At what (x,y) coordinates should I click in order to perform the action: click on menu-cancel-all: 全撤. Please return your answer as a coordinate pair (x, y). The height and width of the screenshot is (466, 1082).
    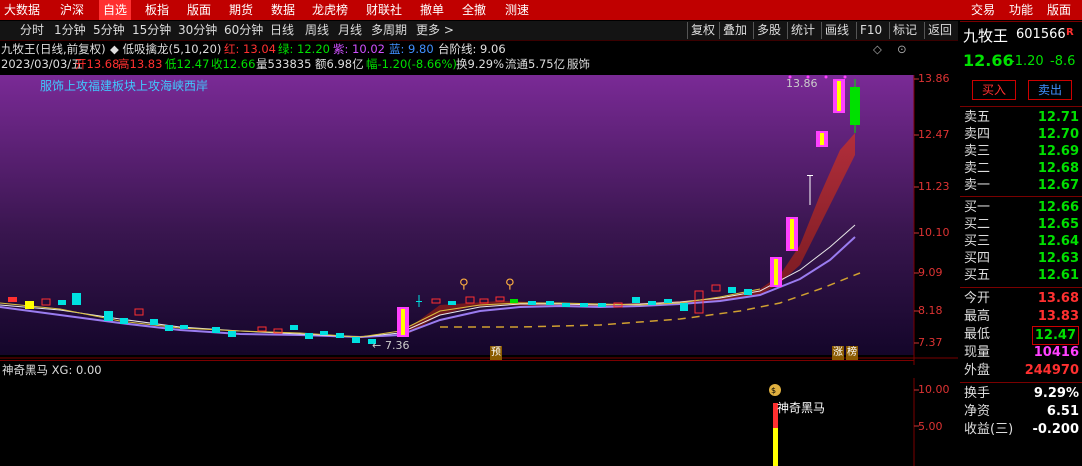
    Looking at the image, I should click on (474, 10).